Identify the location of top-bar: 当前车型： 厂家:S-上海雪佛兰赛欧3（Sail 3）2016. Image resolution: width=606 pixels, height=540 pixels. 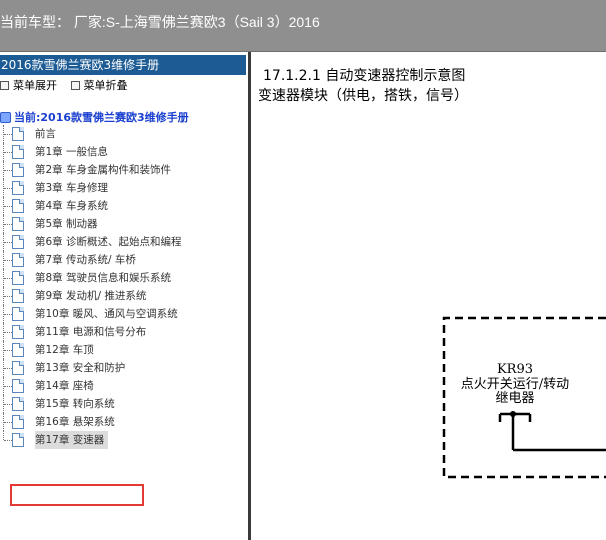
(303, 26).